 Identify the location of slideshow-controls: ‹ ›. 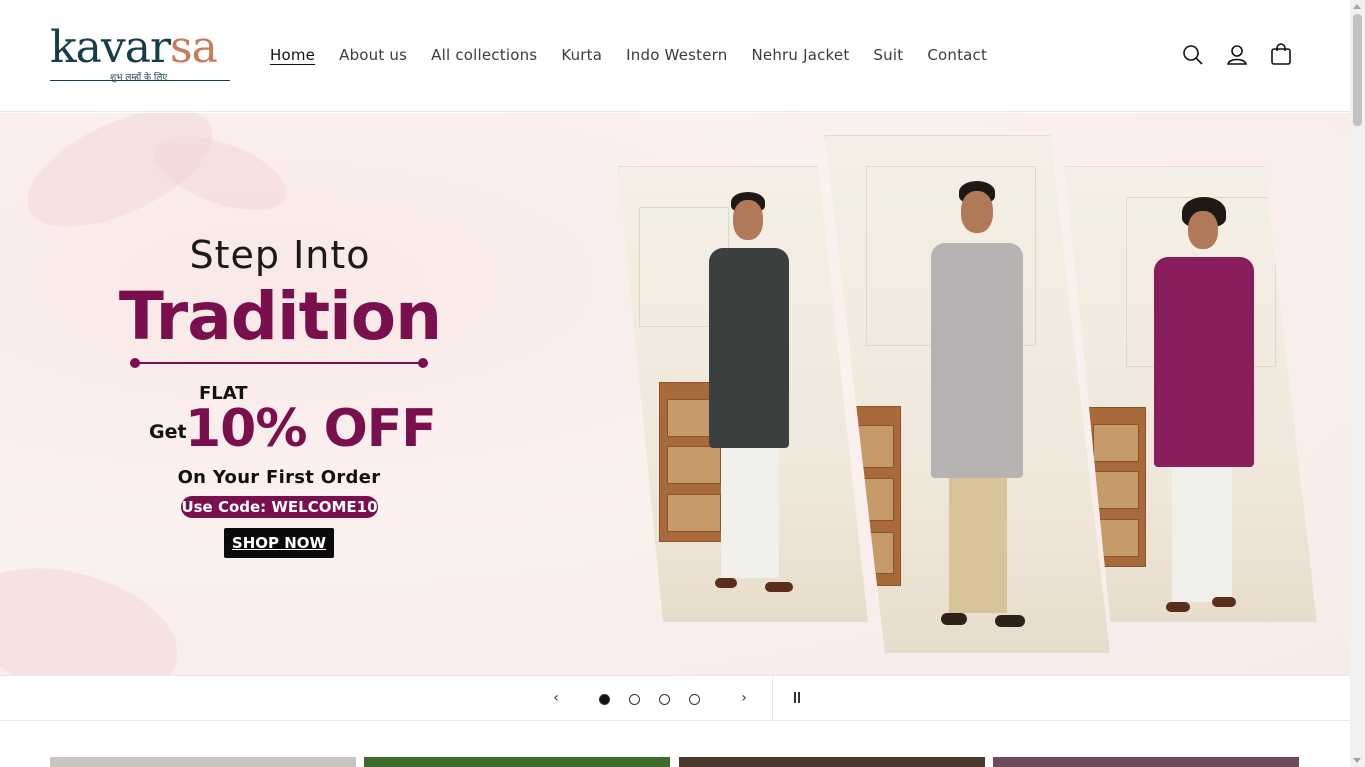
(675, 698).